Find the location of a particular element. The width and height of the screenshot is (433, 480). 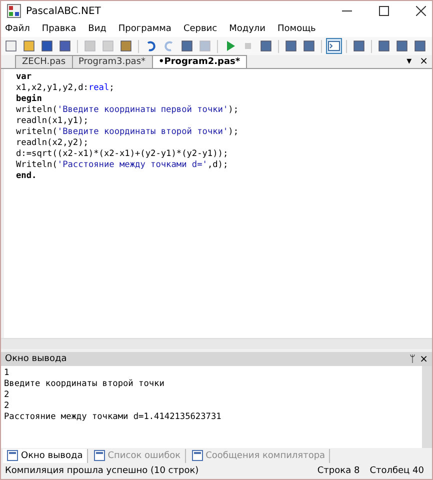

close-panel-button: × is located at coordinates (424, 359).